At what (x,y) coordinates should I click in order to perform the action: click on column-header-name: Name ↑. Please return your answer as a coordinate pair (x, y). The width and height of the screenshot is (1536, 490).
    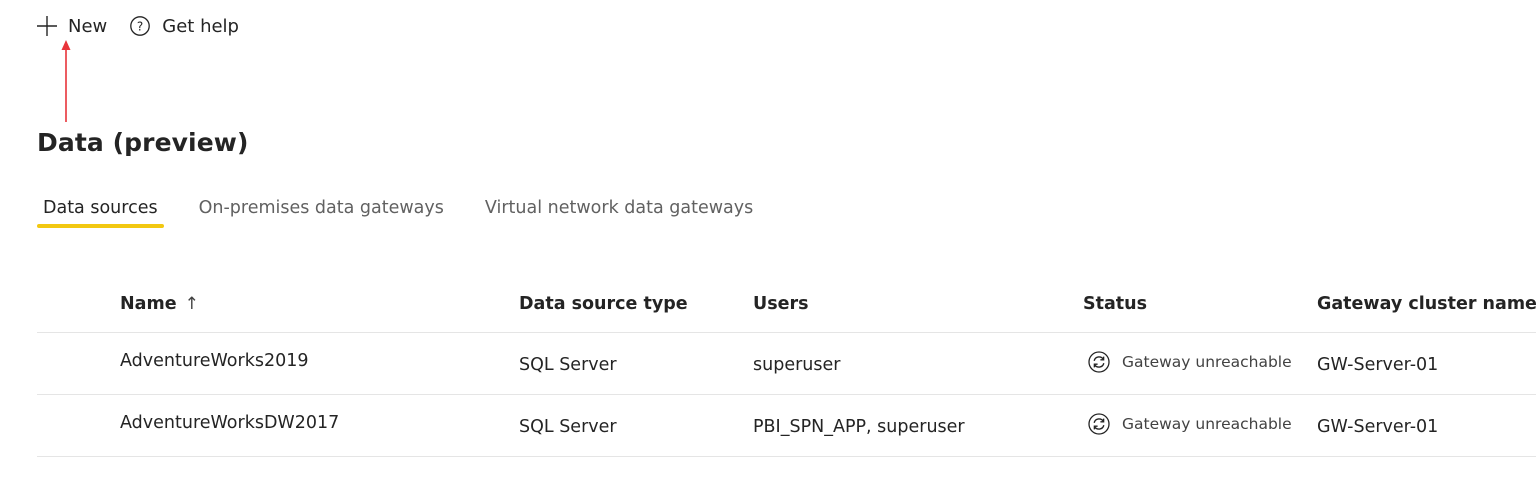
    Looking at the image, I should click on (159, 304).